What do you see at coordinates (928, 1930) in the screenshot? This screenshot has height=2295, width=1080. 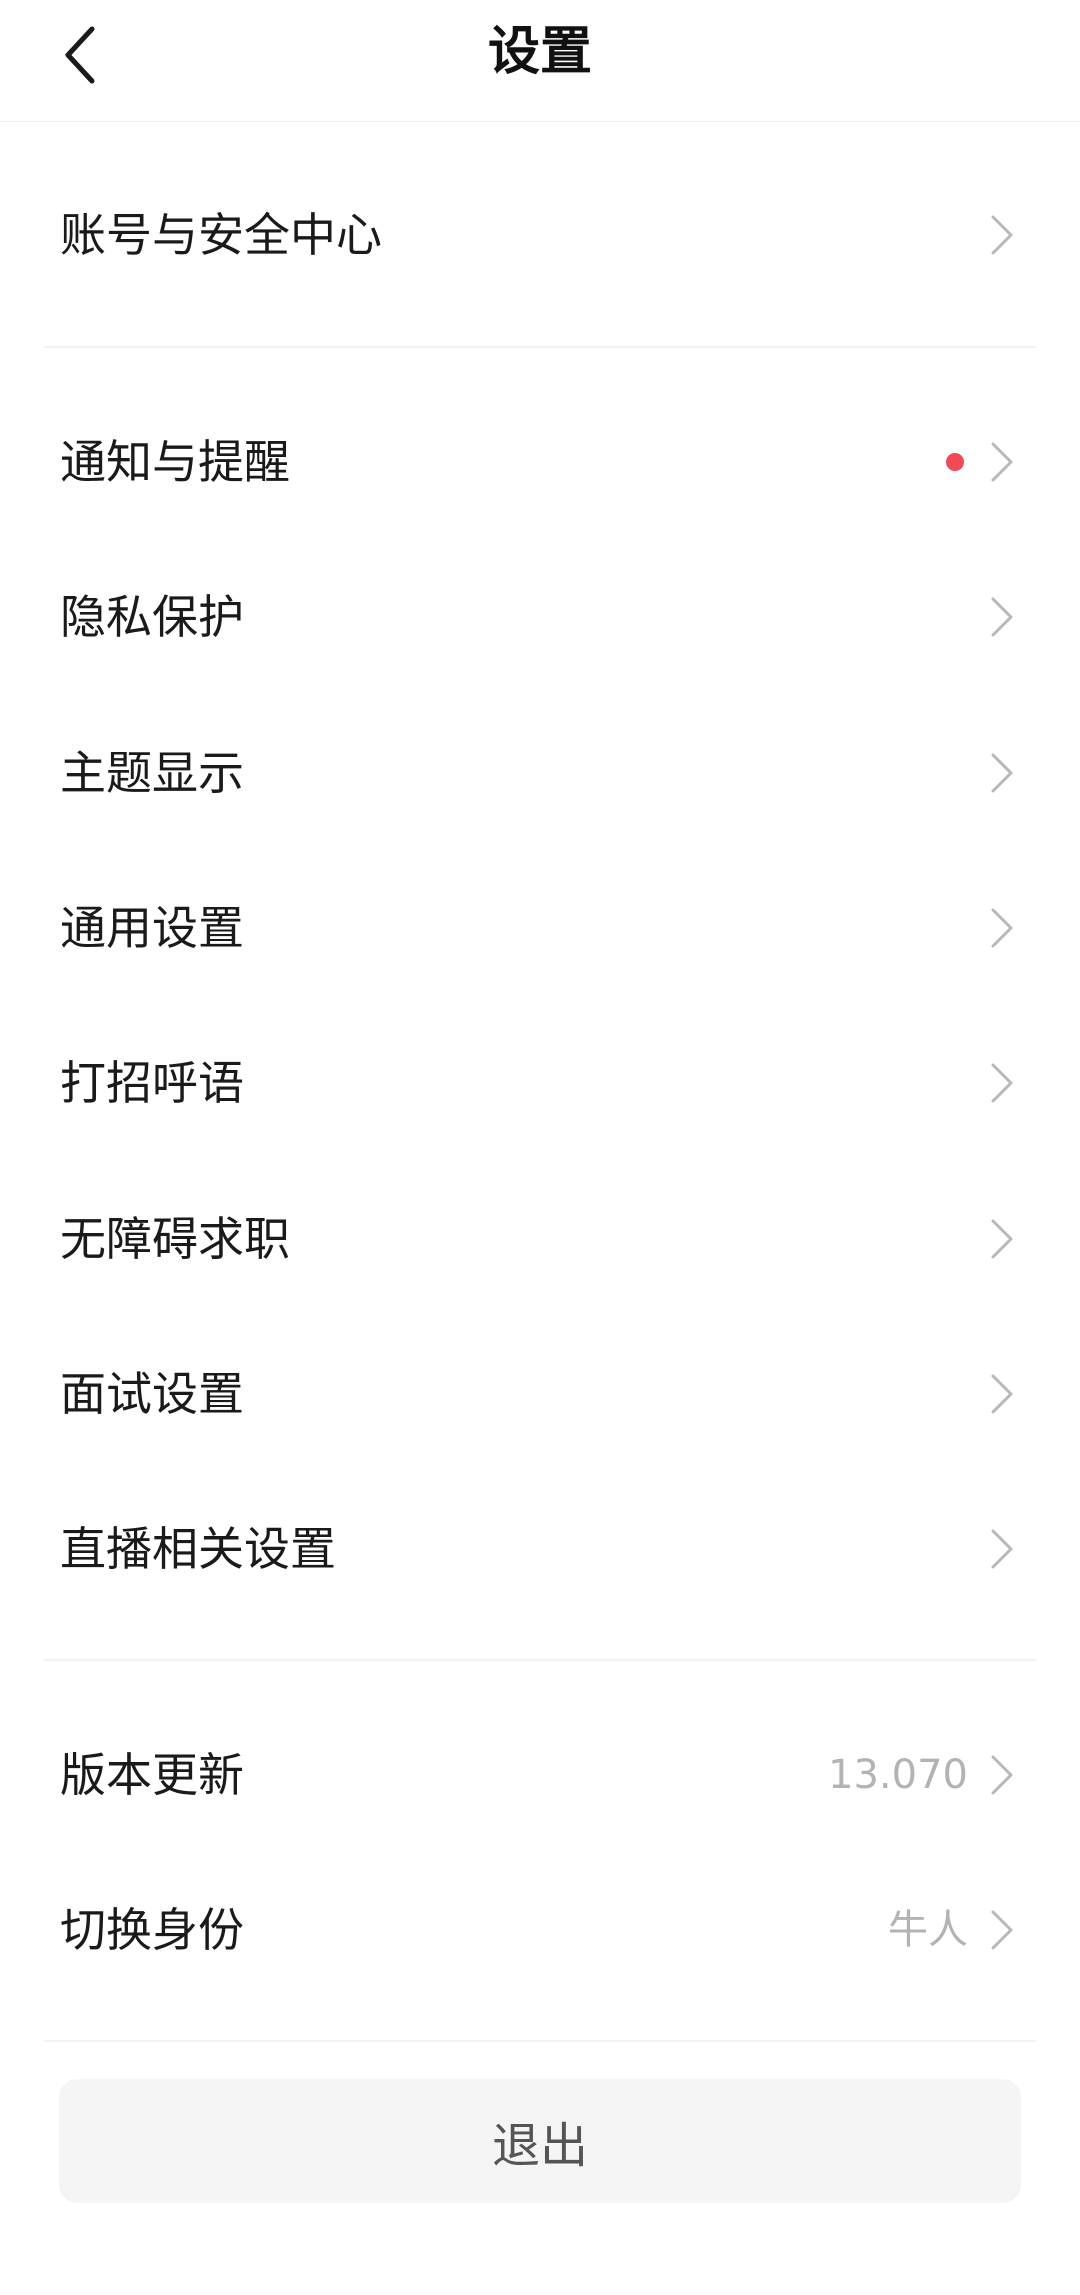 I see `identity-value: 牛人` at bounding box center [928, 1930].